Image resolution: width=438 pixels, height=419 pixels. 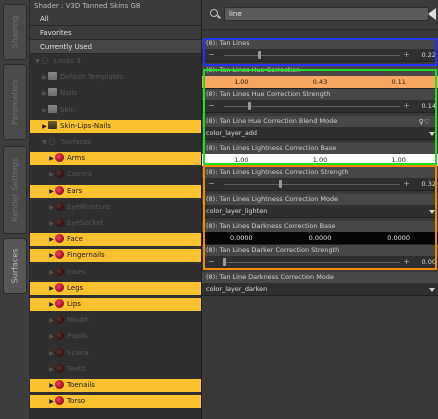 I want to click on filter-all: All, so click(x=115, y=19).